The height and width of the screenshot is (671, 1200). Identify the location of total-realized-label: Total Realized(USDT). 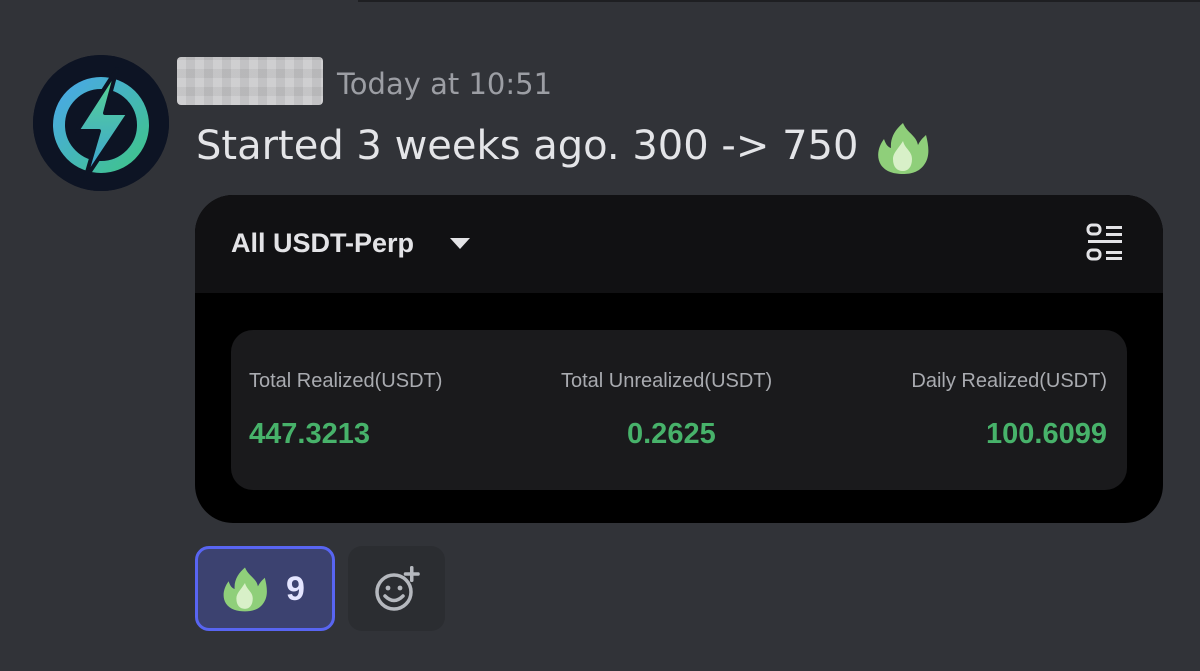
(346, 381).